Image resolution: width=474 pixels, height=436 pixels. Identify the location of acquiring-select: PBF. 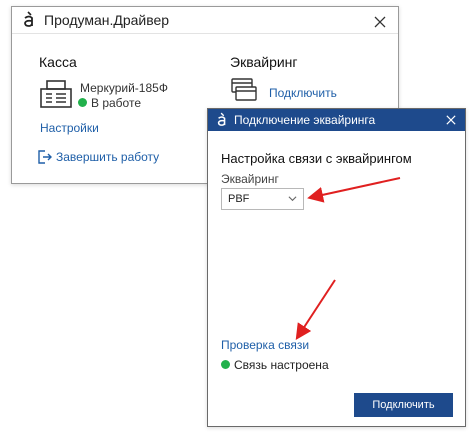
(262, 199).